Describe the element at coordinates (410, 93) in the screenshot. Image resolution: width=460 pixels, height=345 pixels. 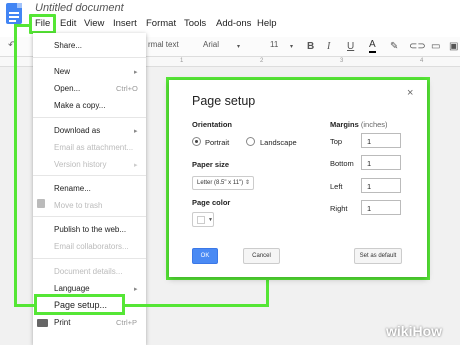
I see `close-icon: ×` at that location.